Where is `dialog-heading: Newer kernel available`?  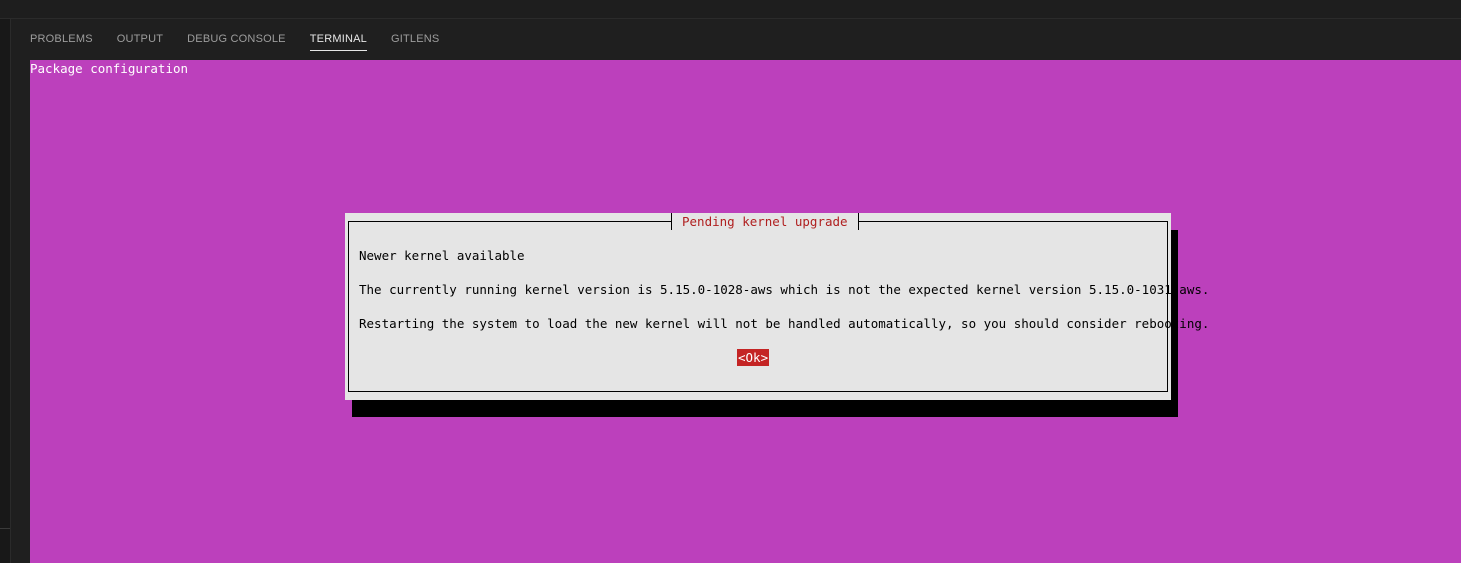
dialog-heading: Newer kernel available is located at coordinates (442, 255).